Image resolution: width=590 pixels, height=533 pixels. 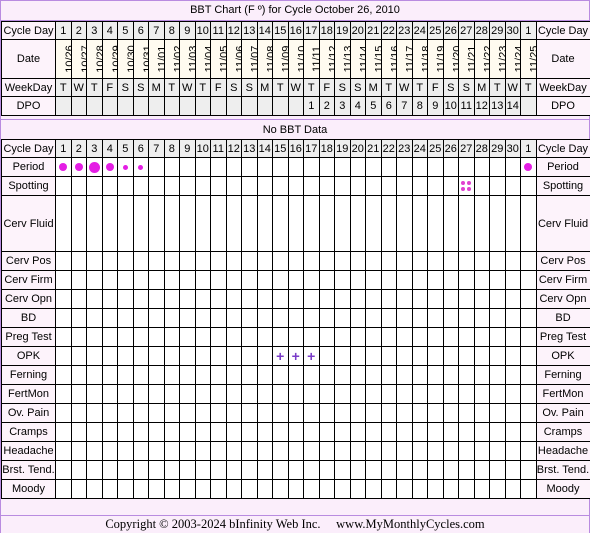 I want to click on dpo-cell: 3, so click(x=342, y=106).